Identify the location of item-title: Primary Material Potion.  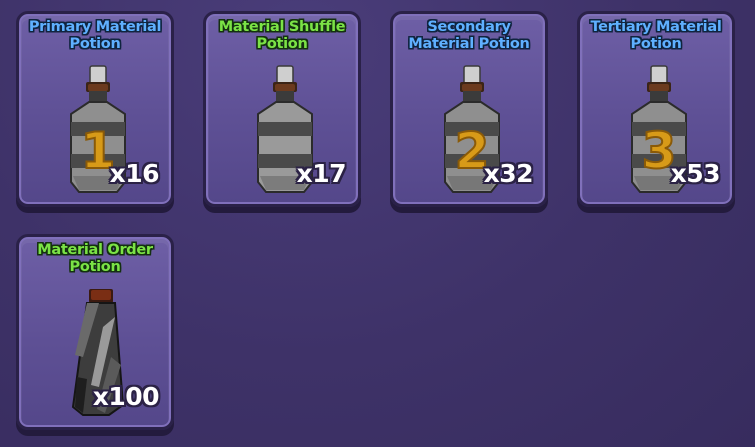
(95, 35).